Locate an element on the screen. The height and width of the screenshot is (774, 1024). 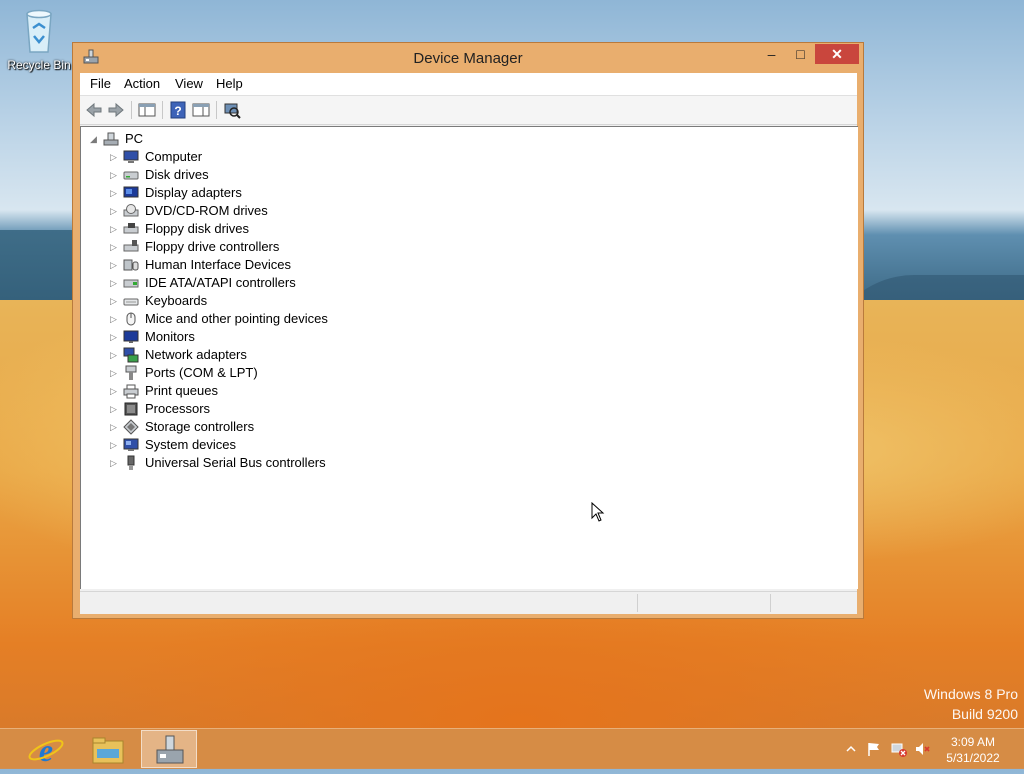
watermark-edition: Windows 8 Pro is located at coordinates (970, 694).